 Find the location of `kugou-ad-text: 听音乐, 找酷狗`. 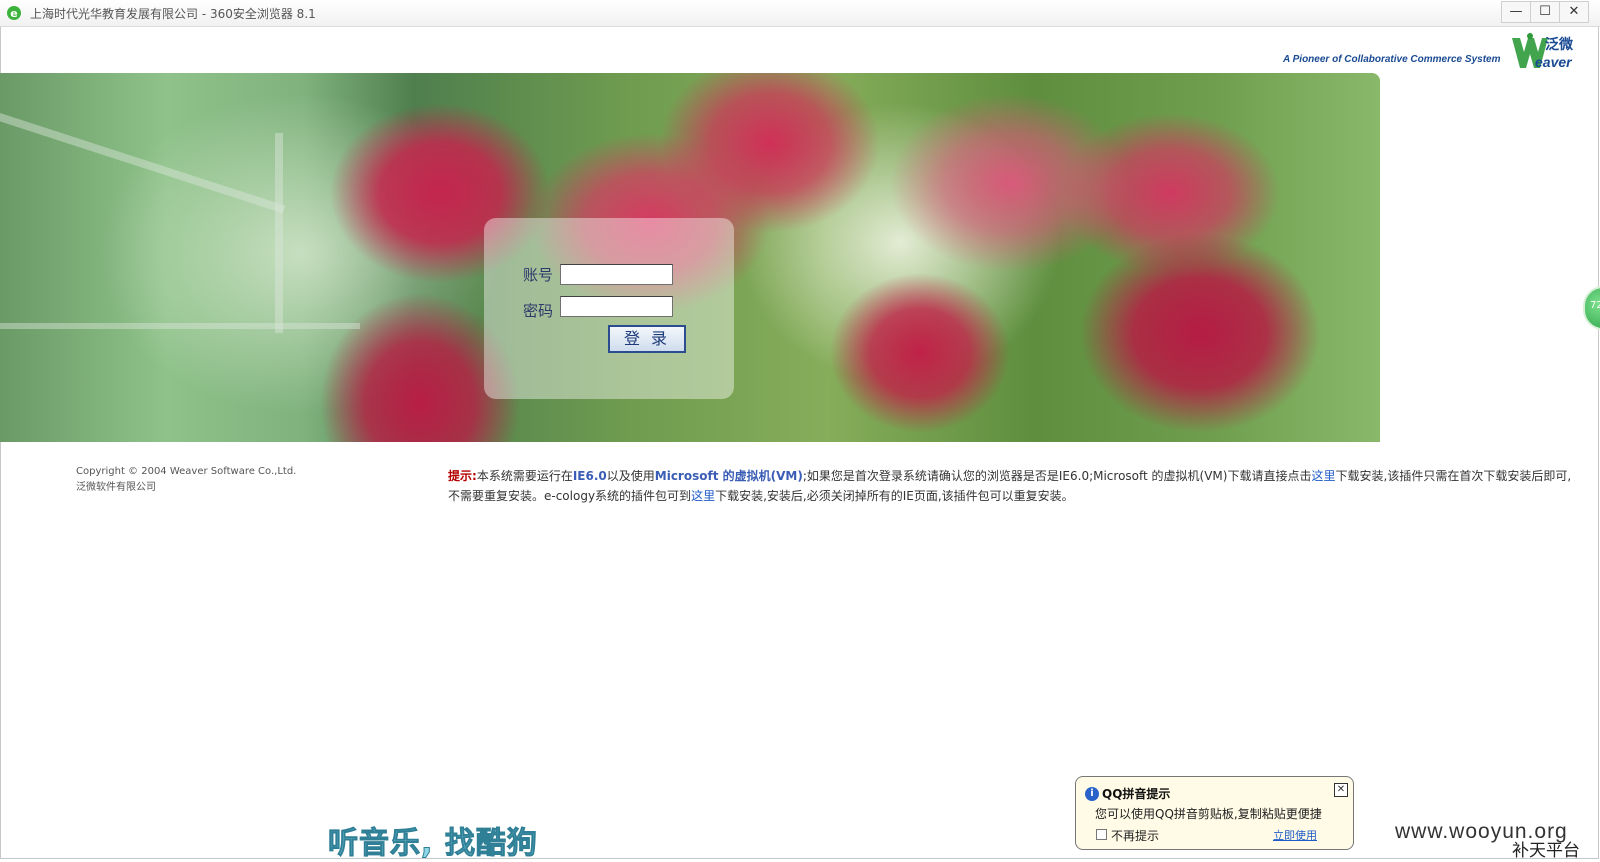

kugou-ad-text: 听音乐, 找酷狗 is located at coordinates (433, 840).